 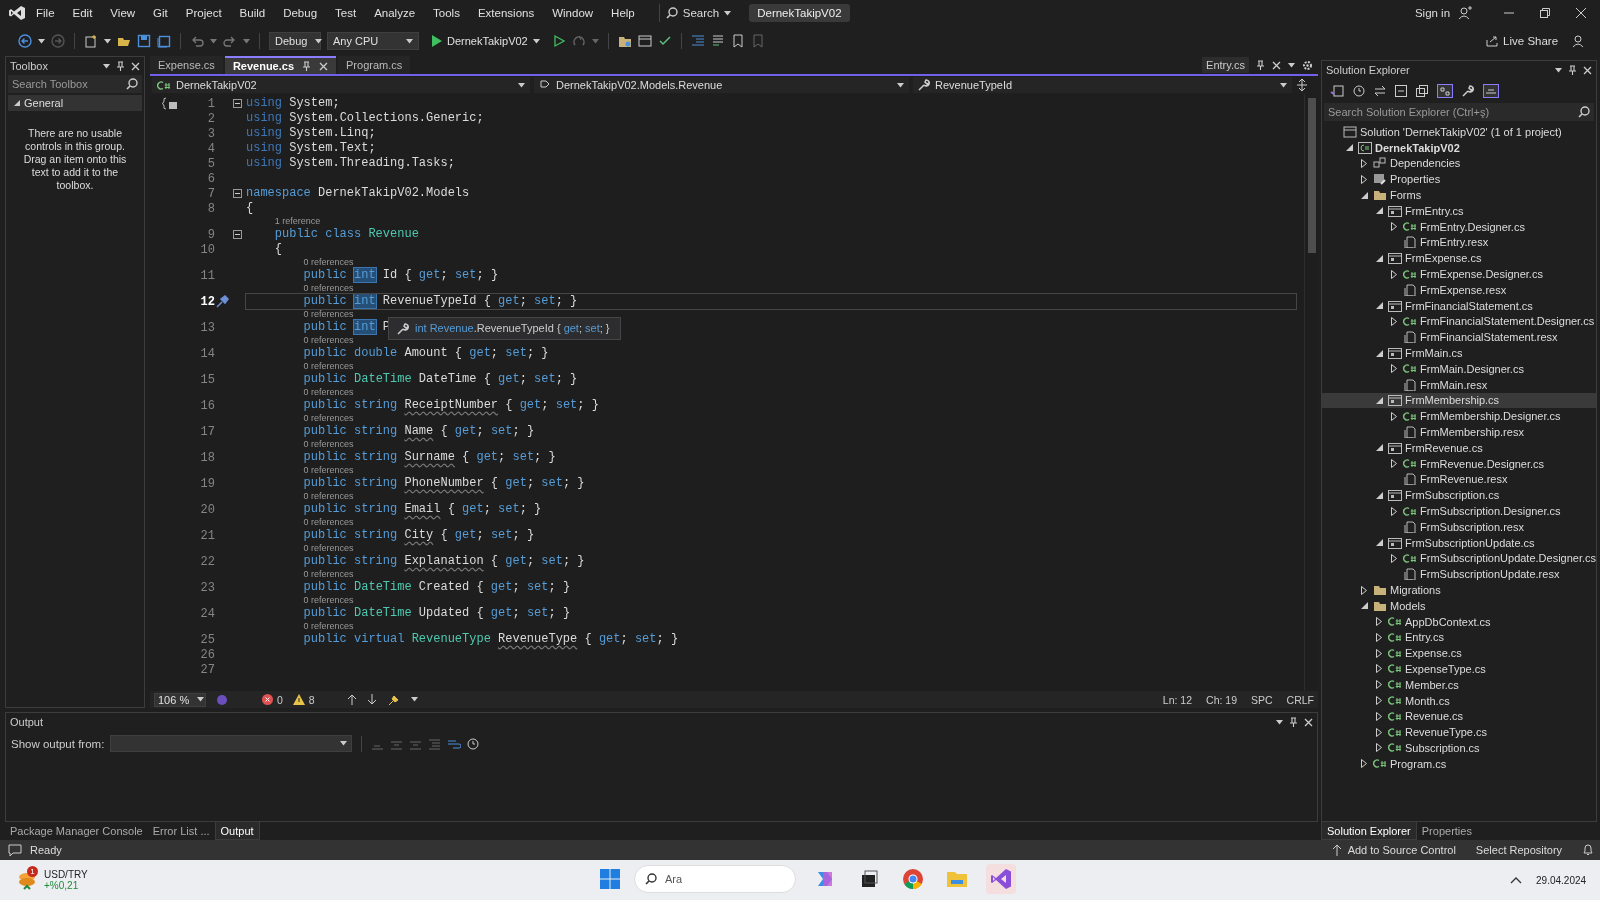 I want to click on menu-item: Project, so click(x=203, y=13).